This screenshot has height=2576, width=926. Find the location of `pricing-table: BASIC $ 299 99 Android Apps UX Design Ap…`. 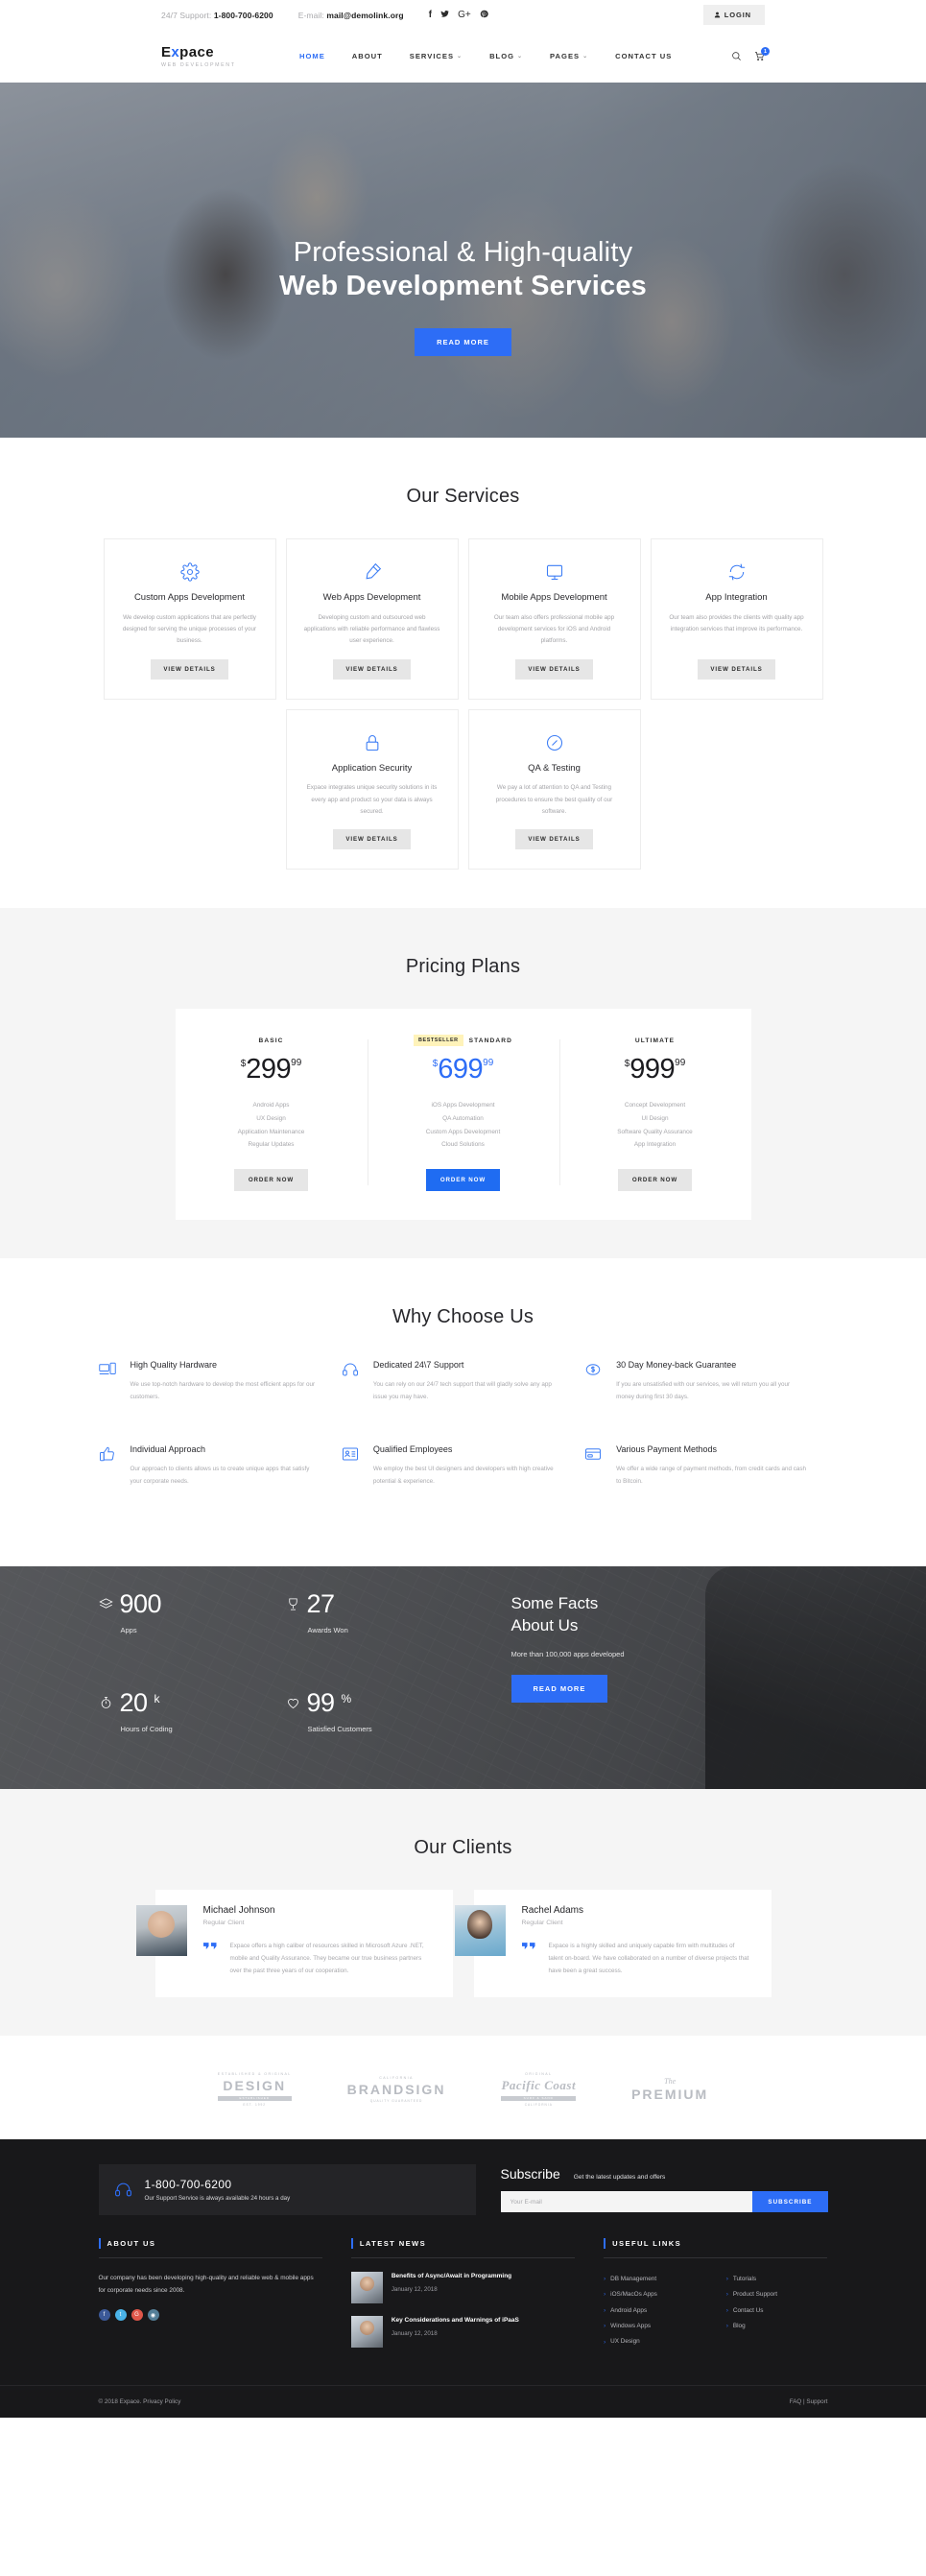

pricing-table: BASIC $ 299 99 Android Apps UX Design Ap… is located at coordinates (463, 1115).